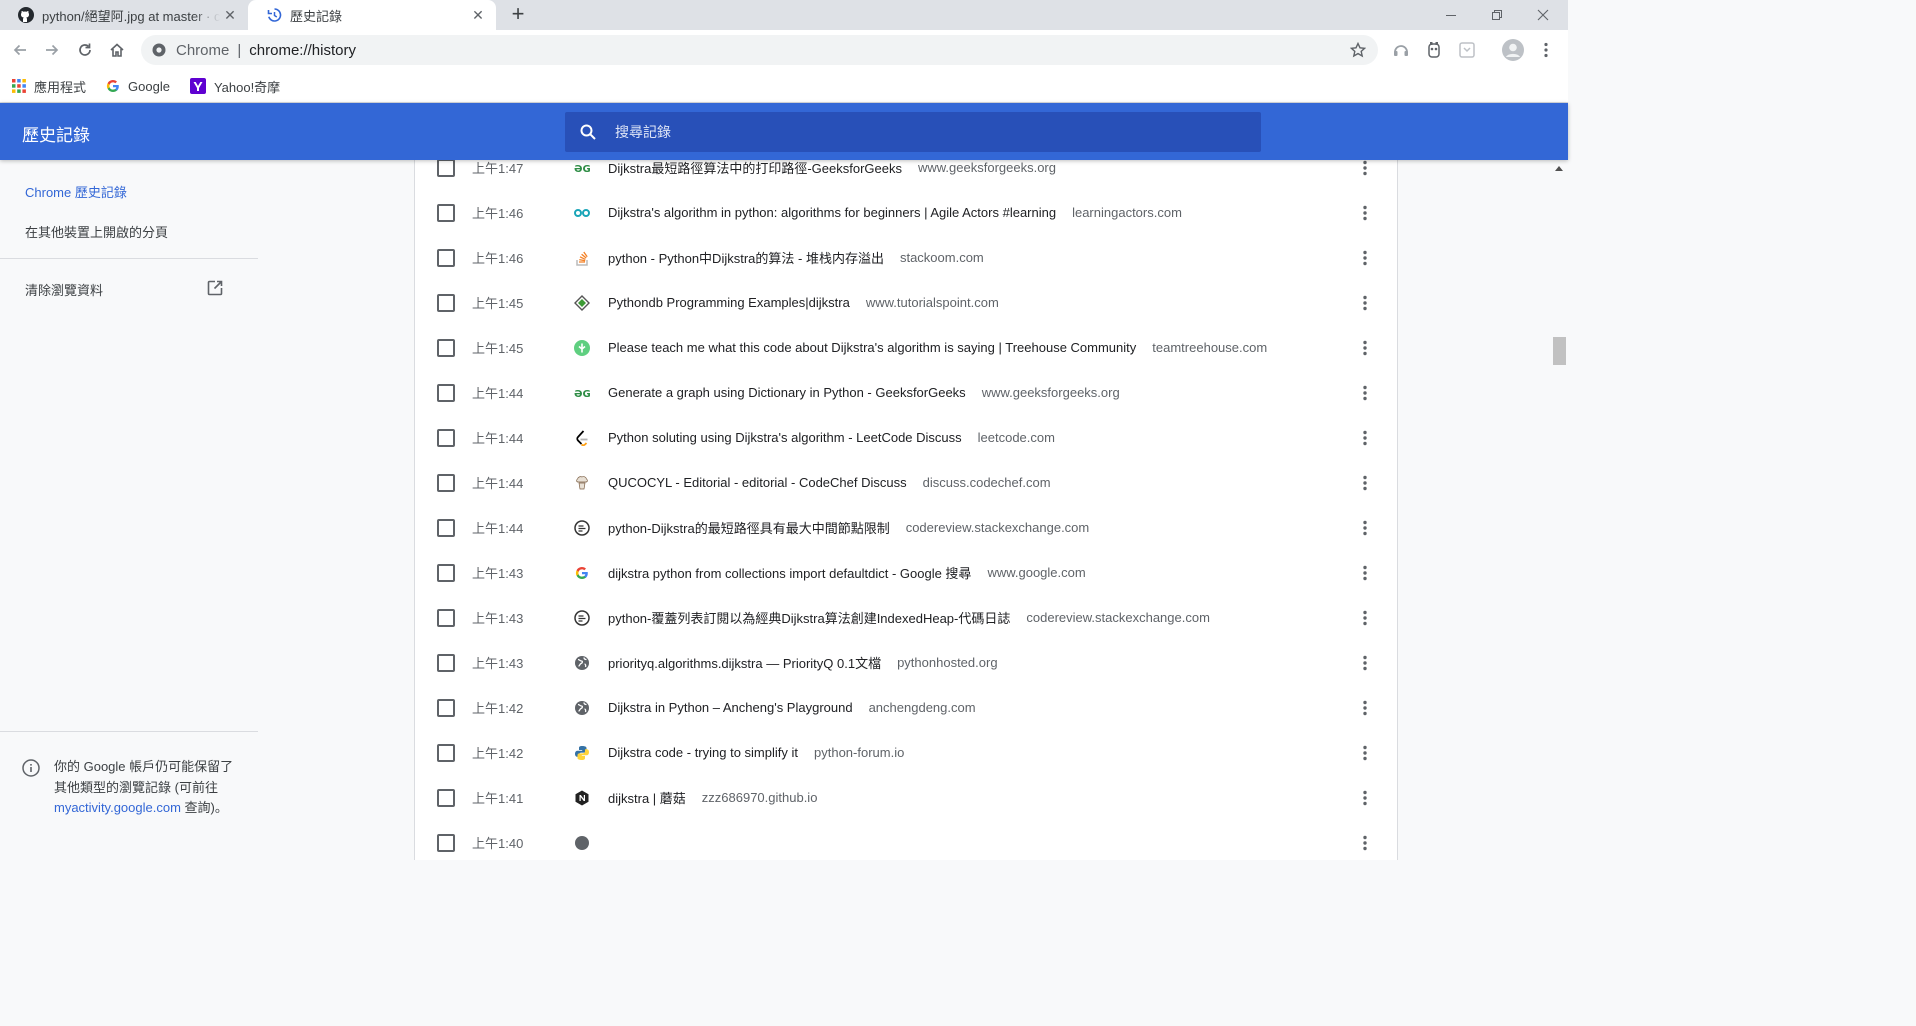  Describe the element at coordinates (749, 527) in the screenshot. I see `history-title-link: python-Dijkstra的最短路徑具有最大中間節點限制` at that location.